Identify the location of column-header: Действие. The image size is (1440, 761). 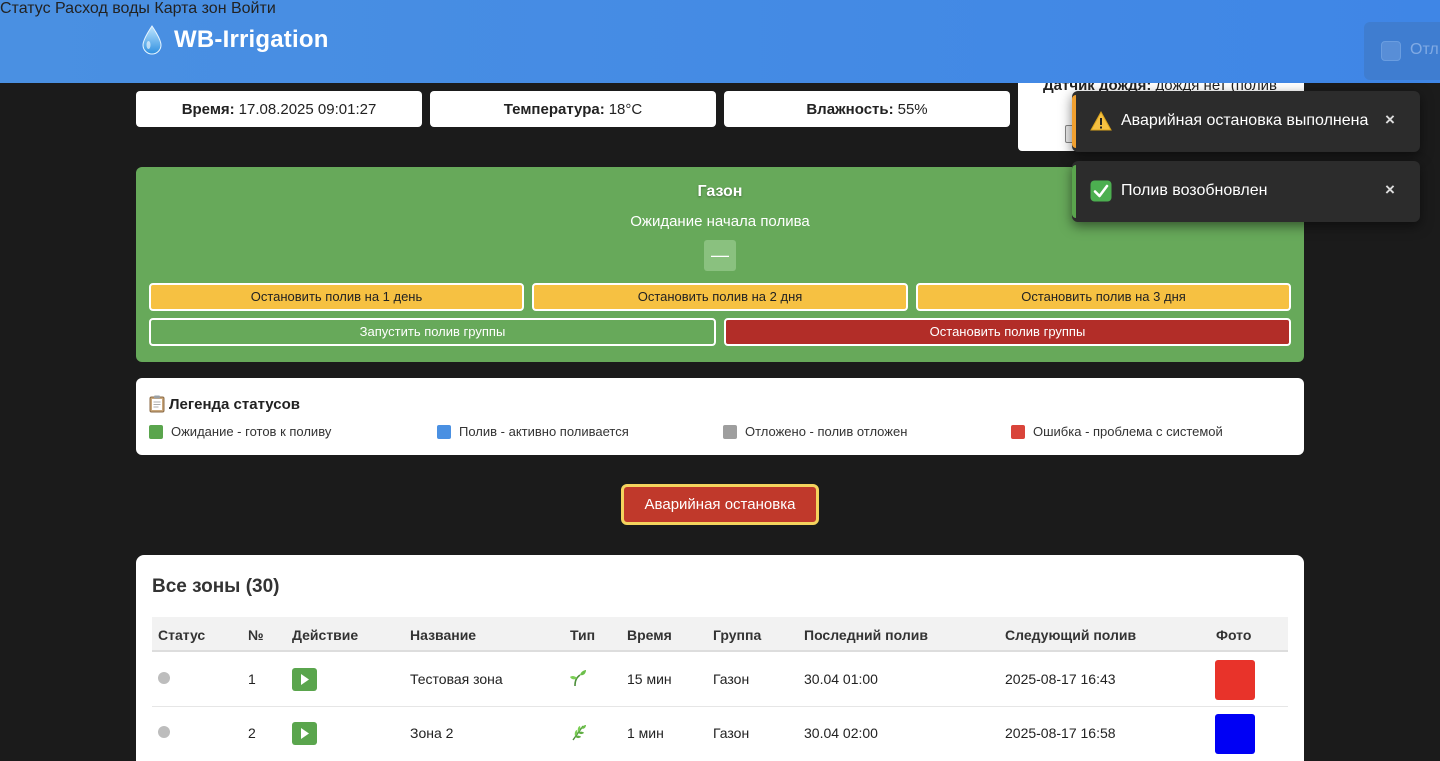
(325, 635).